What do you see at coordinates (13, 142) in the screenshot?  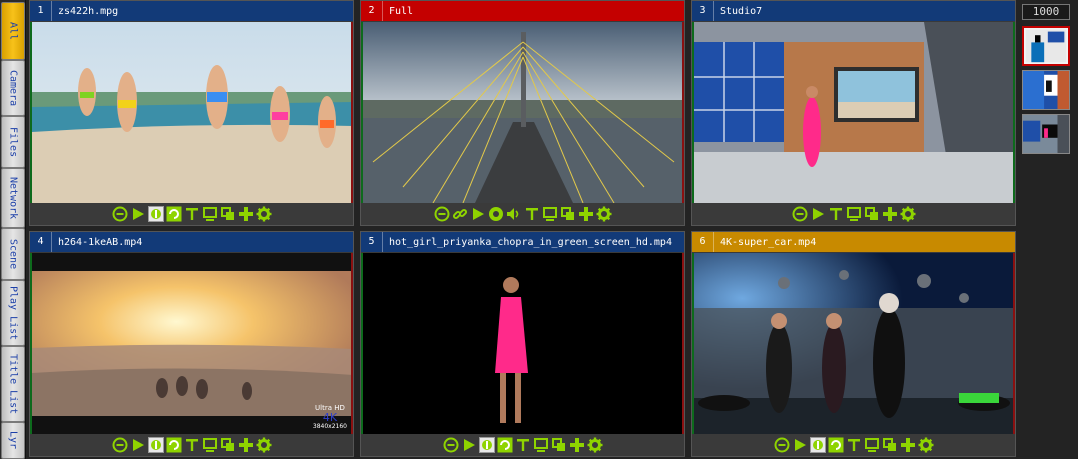 I see `tab-files: Files` at bounding box center [13, 142].